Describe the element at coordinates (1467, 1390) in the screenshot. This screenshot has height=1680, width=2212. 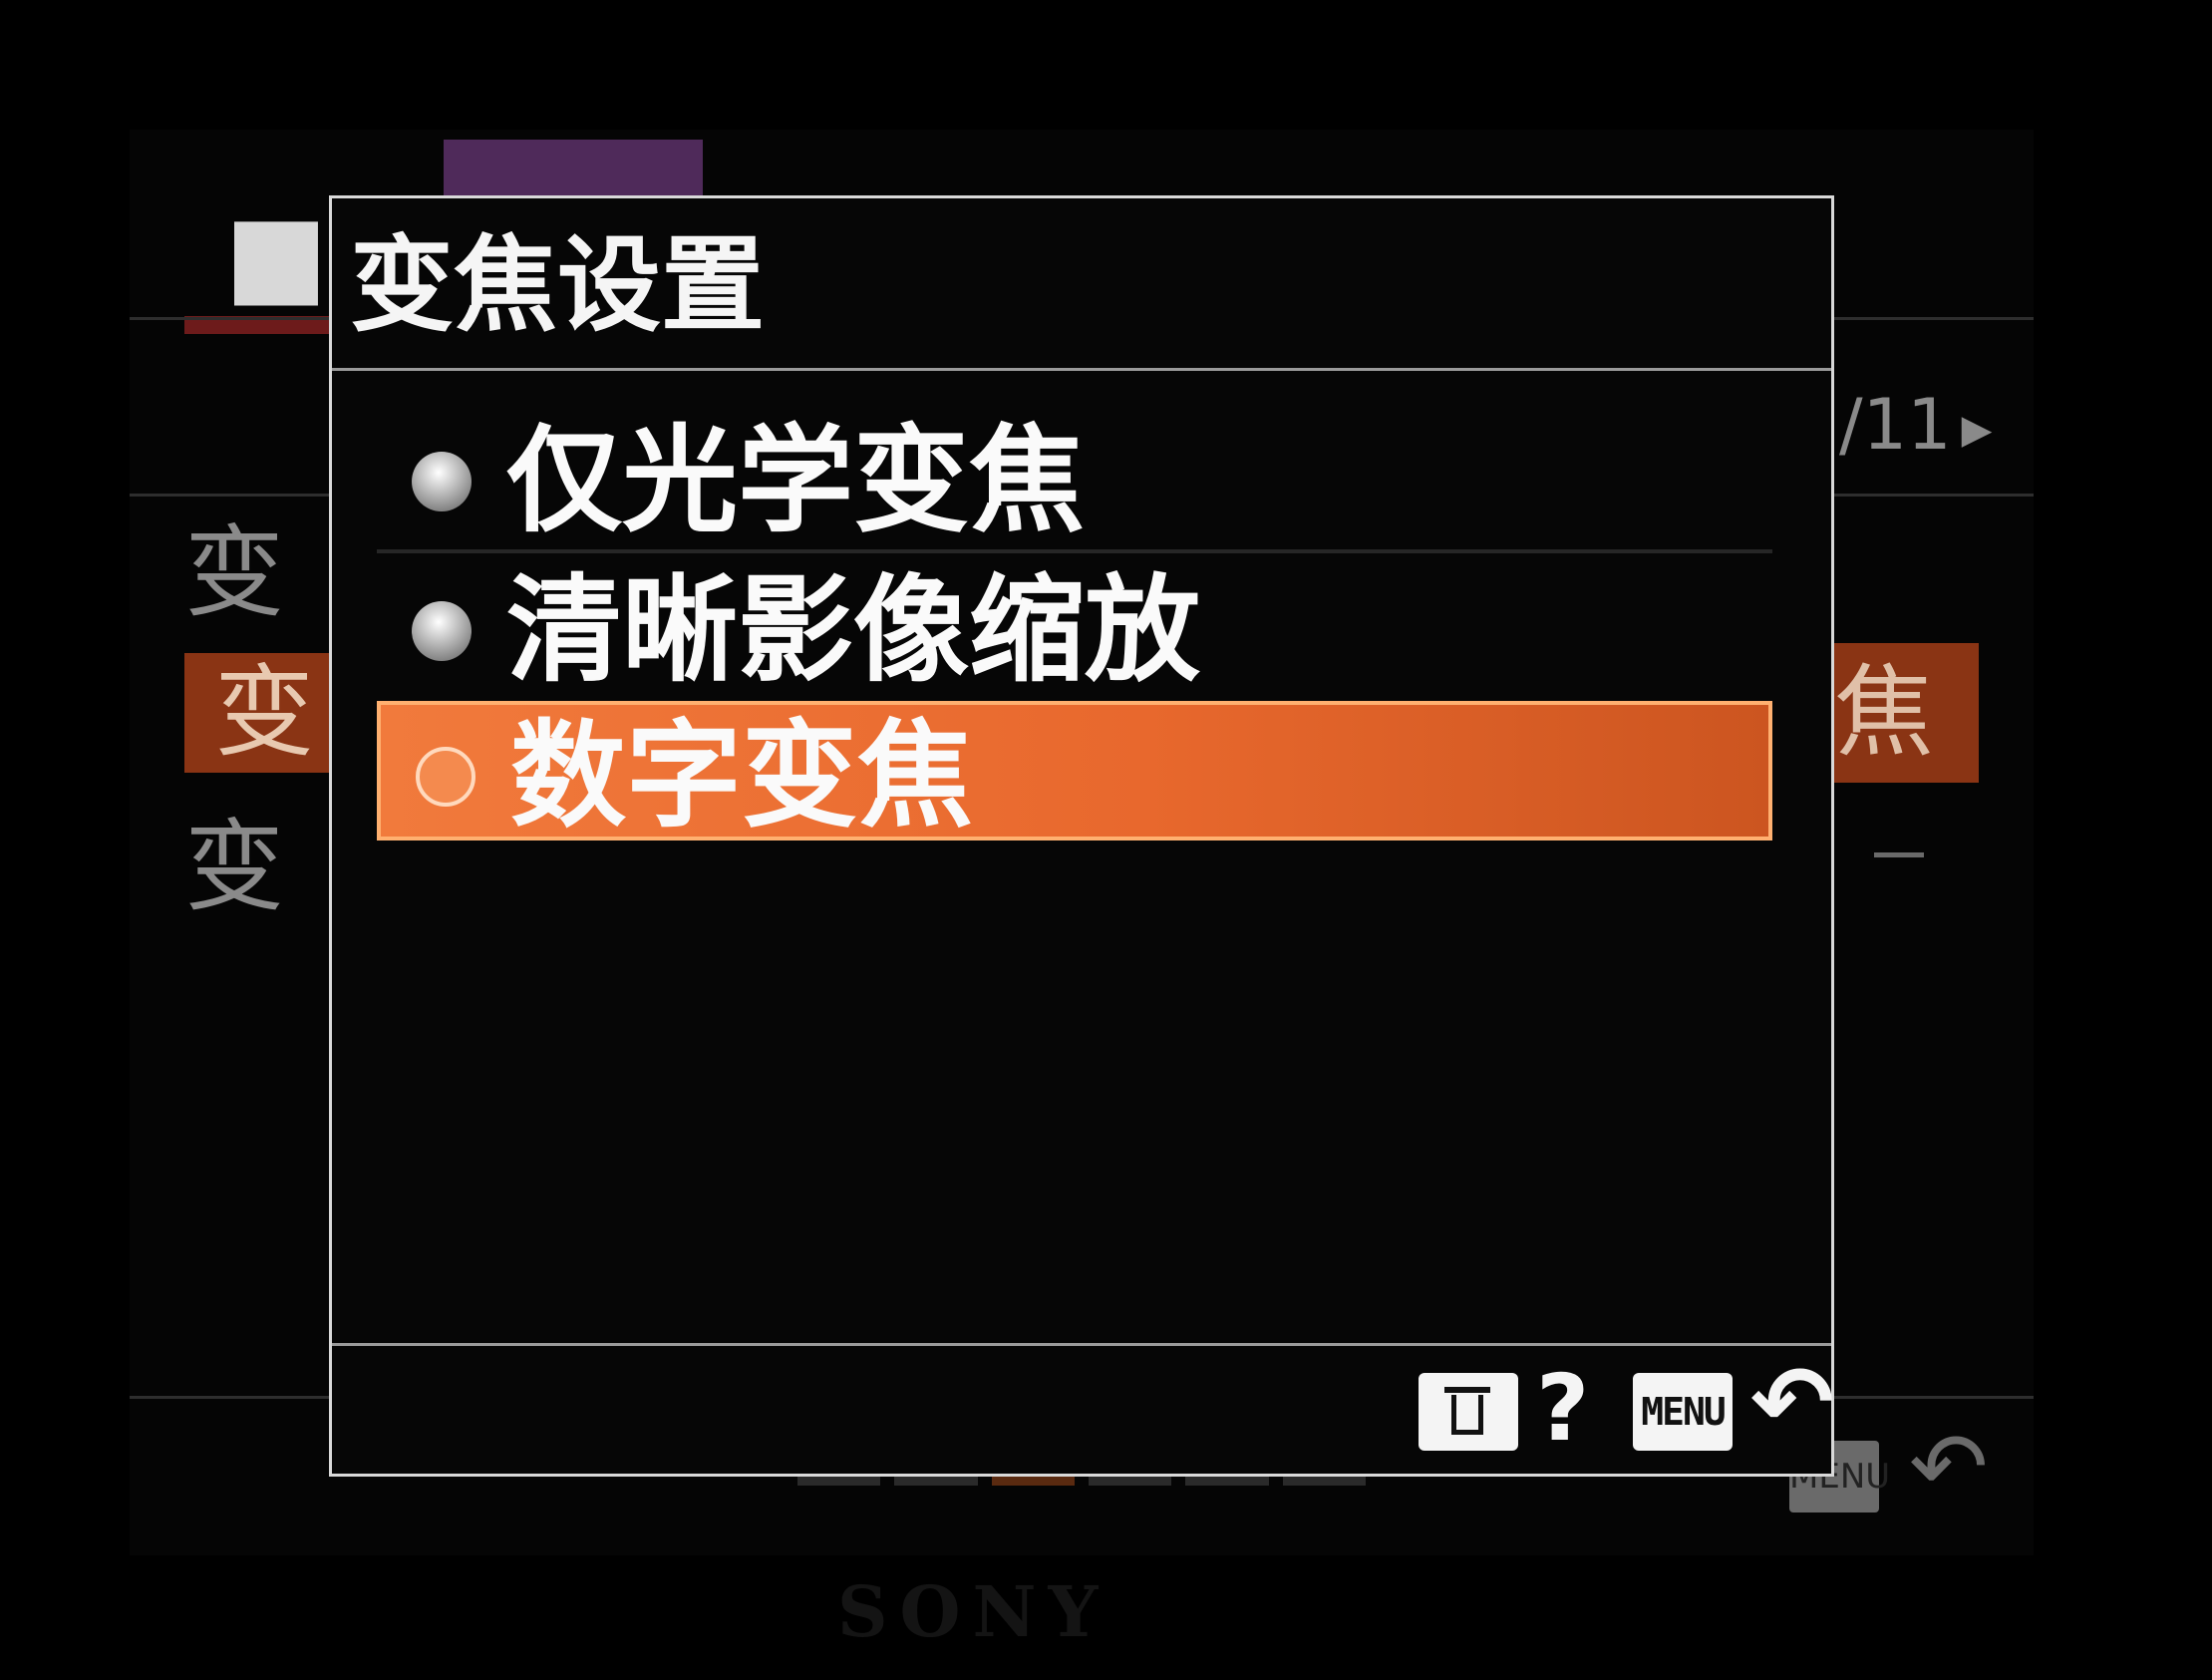
I see `trash-lid` at that location.